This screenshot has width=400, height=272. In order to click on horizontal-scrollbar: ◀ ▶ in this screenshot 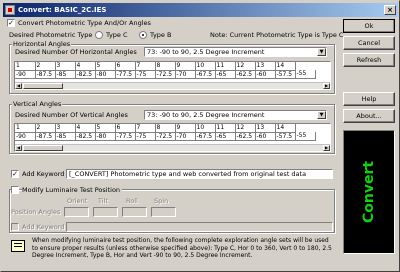, I will do `click(172, 85)`.